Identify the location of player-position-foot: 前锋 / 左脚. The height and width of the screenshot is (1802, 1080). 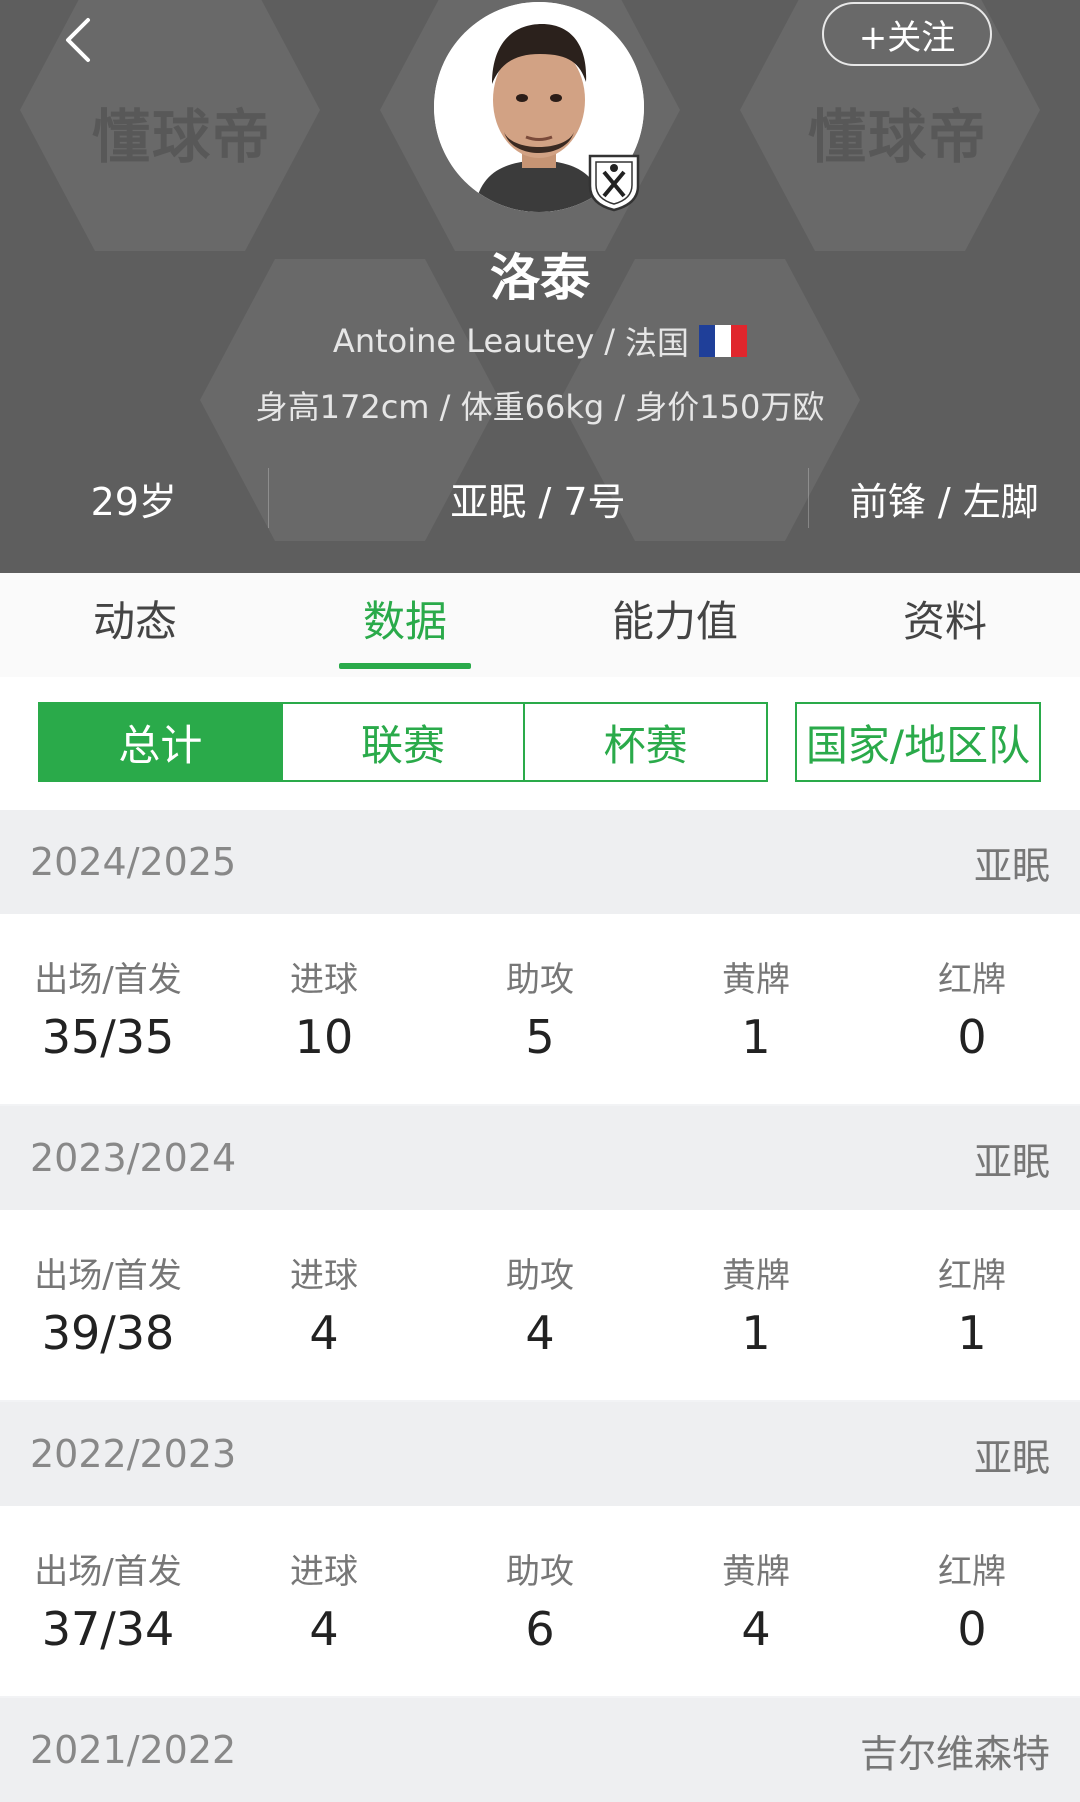
(944, 498).